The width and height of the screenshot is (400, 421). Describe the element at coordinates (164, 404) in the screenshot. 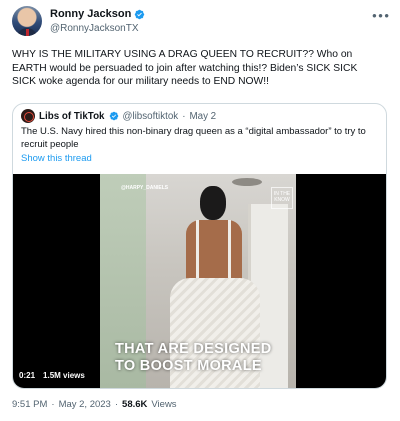

I see `views-label: Views` at that location.